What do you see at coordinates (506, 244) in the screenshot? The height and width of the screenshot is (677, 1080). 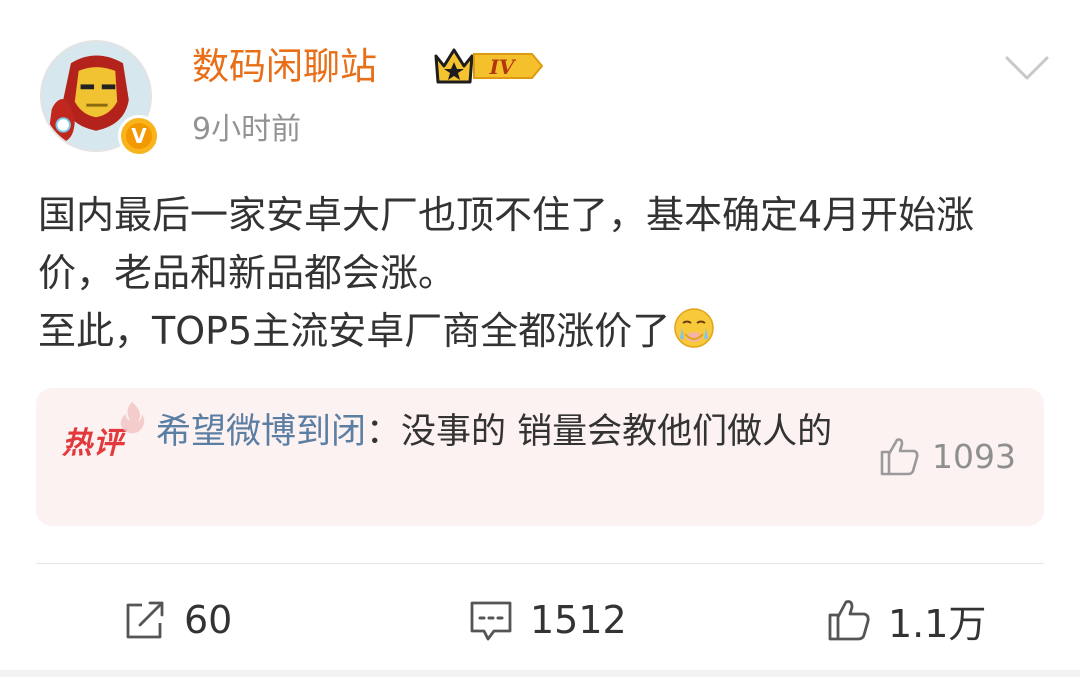 I see `post-paragraph: 国内最后一家安卓大厂也顶不住了，基本确定4月开始涨价，老品和新品都会涨。` at bounding box center [506, 244].